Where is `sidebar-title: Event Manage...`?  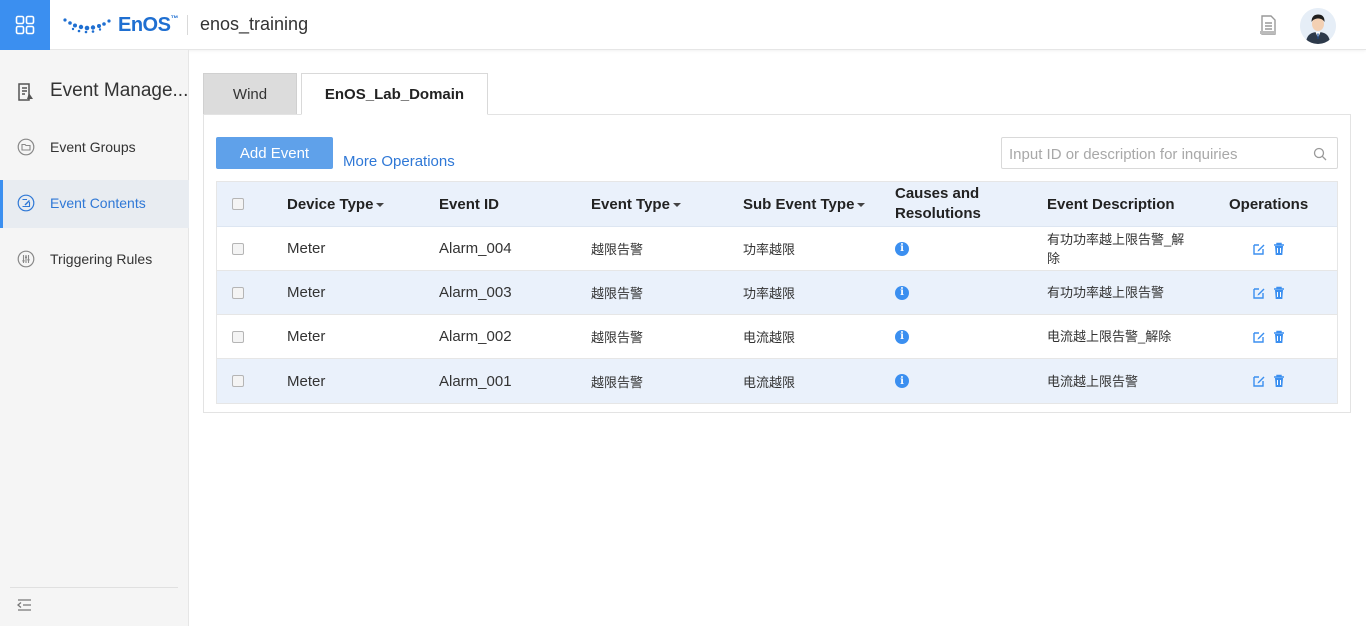 sidebar-title: Event Manage... is located at coordinates (94, 92).